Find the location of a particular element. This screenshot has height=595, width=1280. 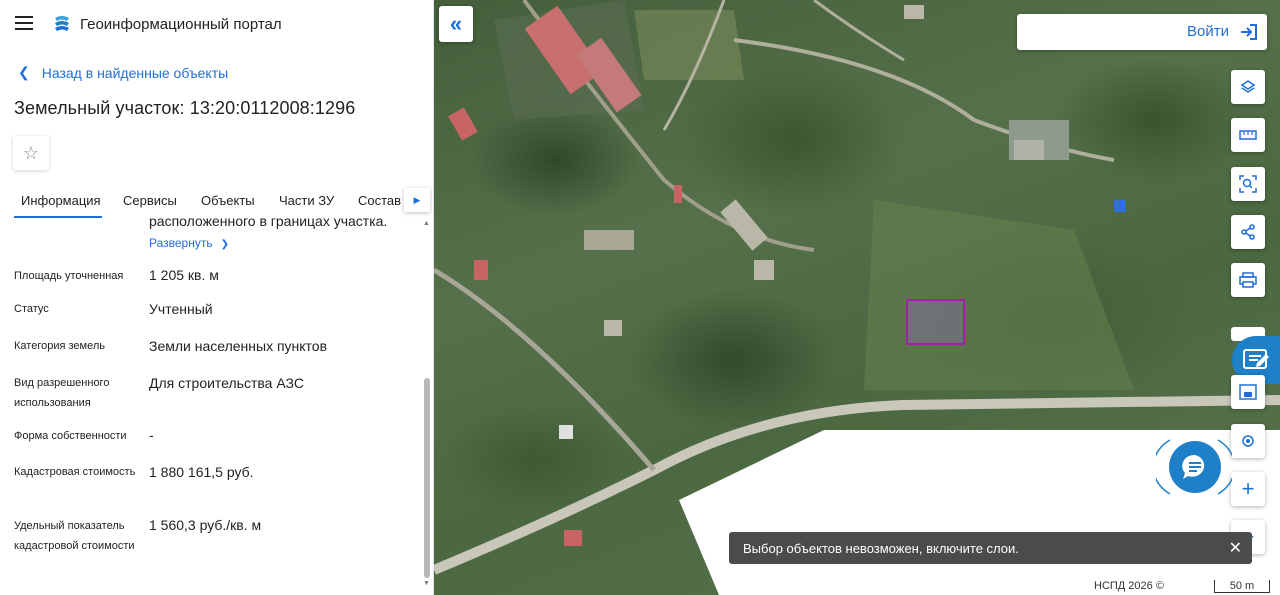

favorite-button: ☆ is located at coordinates (31, 153).